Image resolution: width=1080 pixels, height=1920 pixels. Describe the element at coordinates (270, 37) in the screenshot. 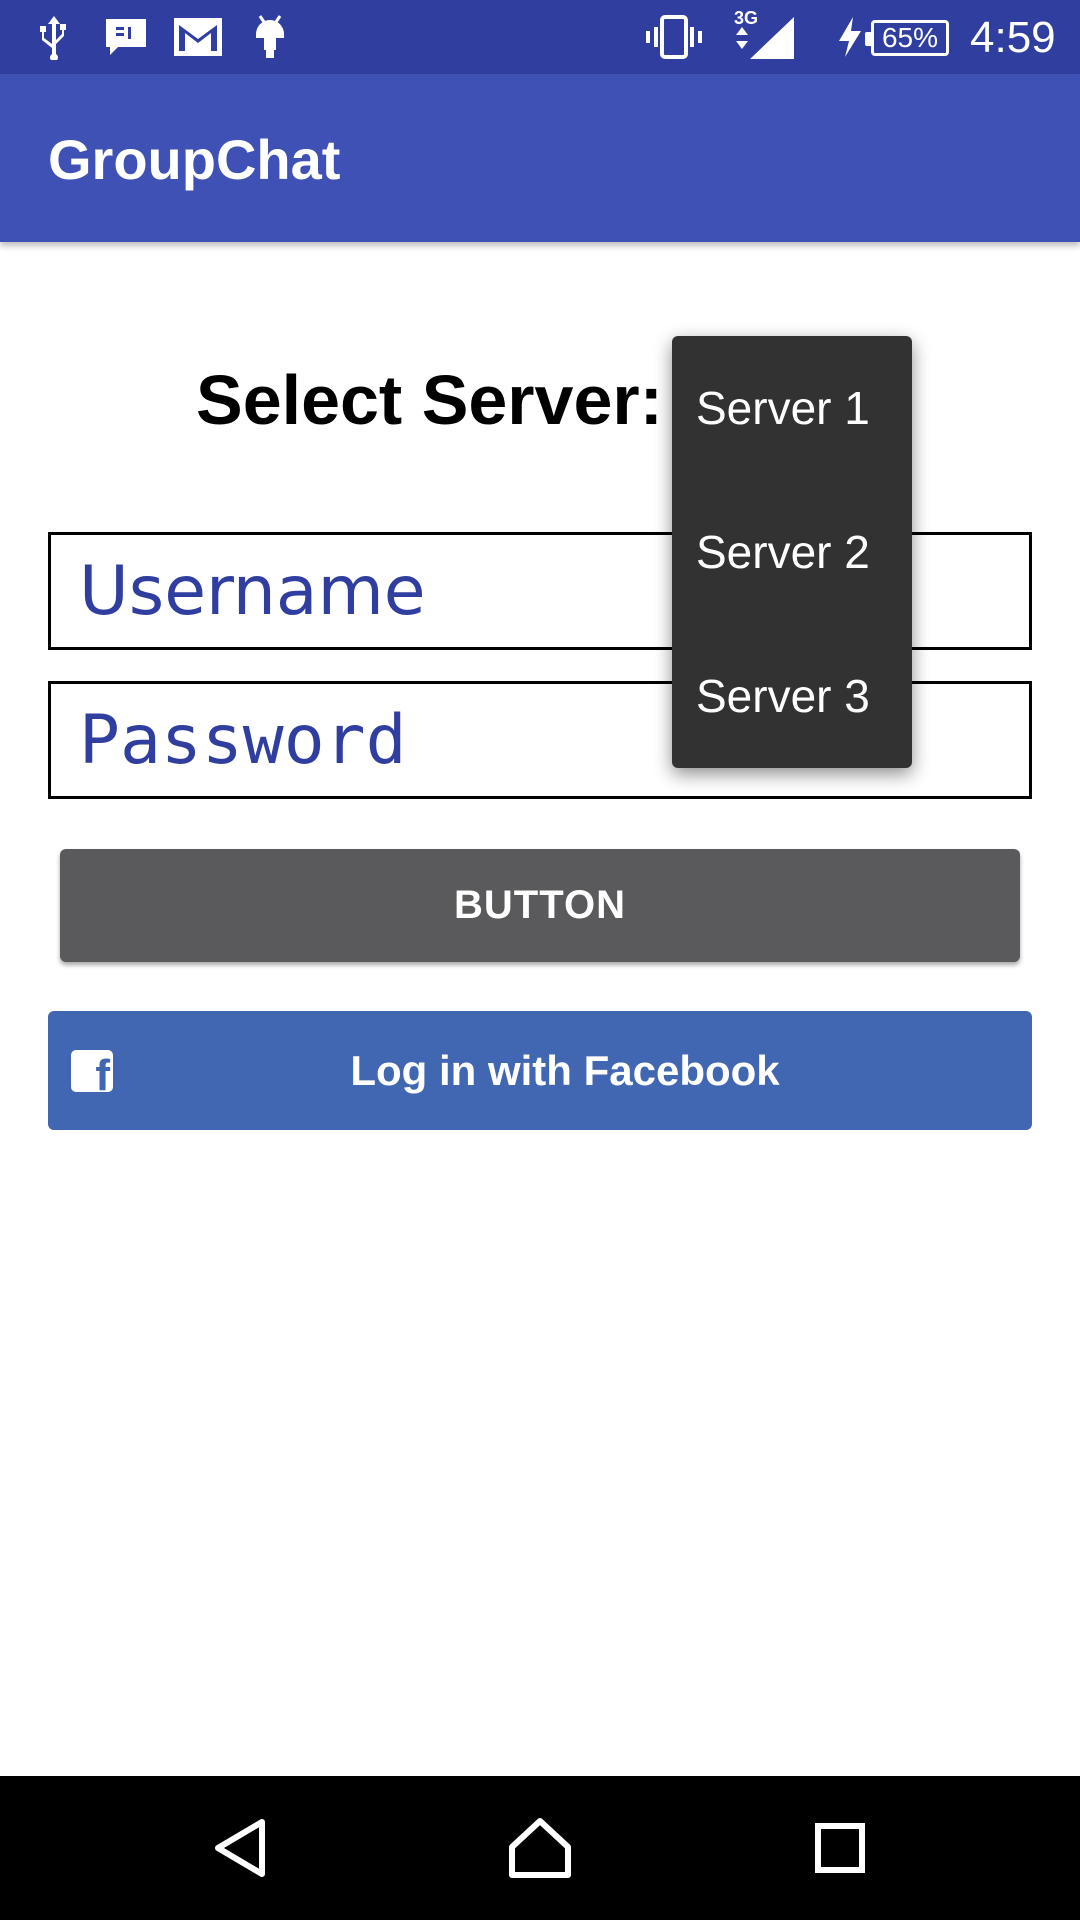

I see `android-icon` at that location.